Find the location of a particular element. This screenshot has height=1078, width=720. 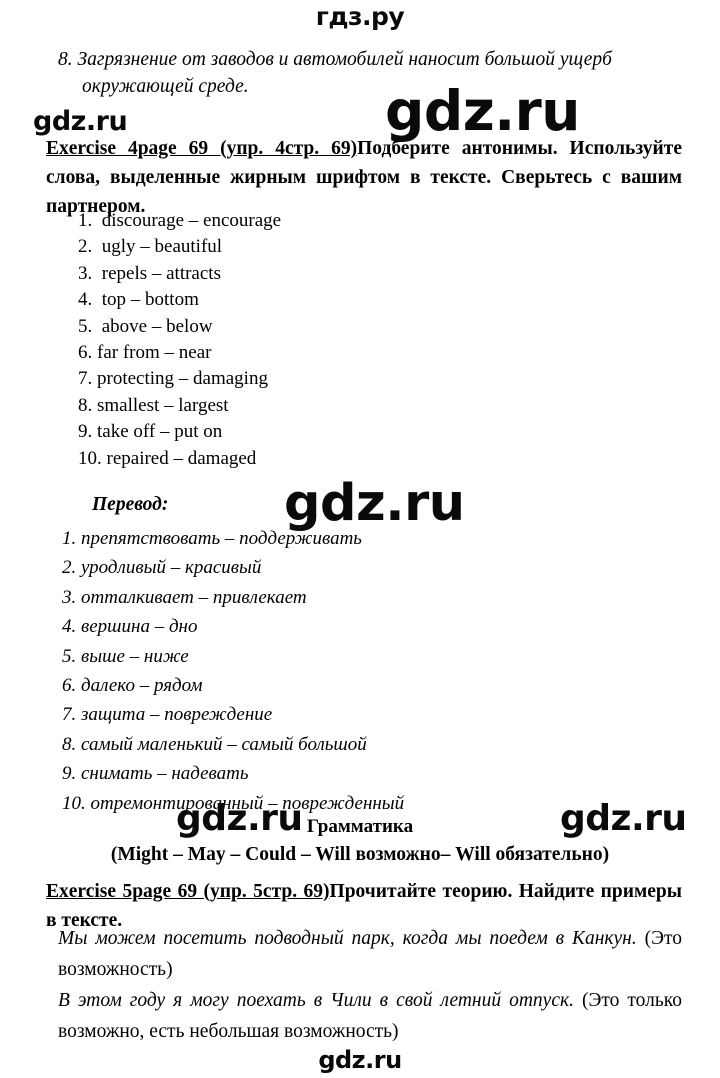

list-item: 5. выше – ниже is located at coordinates (125, 656).